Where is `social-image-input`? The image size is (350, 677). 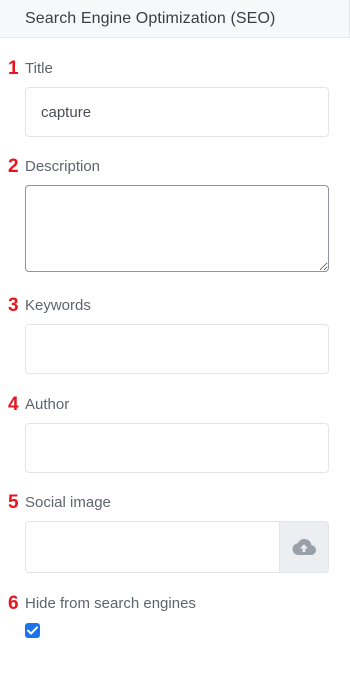
social-image-input is located at coordinates (153, 547).